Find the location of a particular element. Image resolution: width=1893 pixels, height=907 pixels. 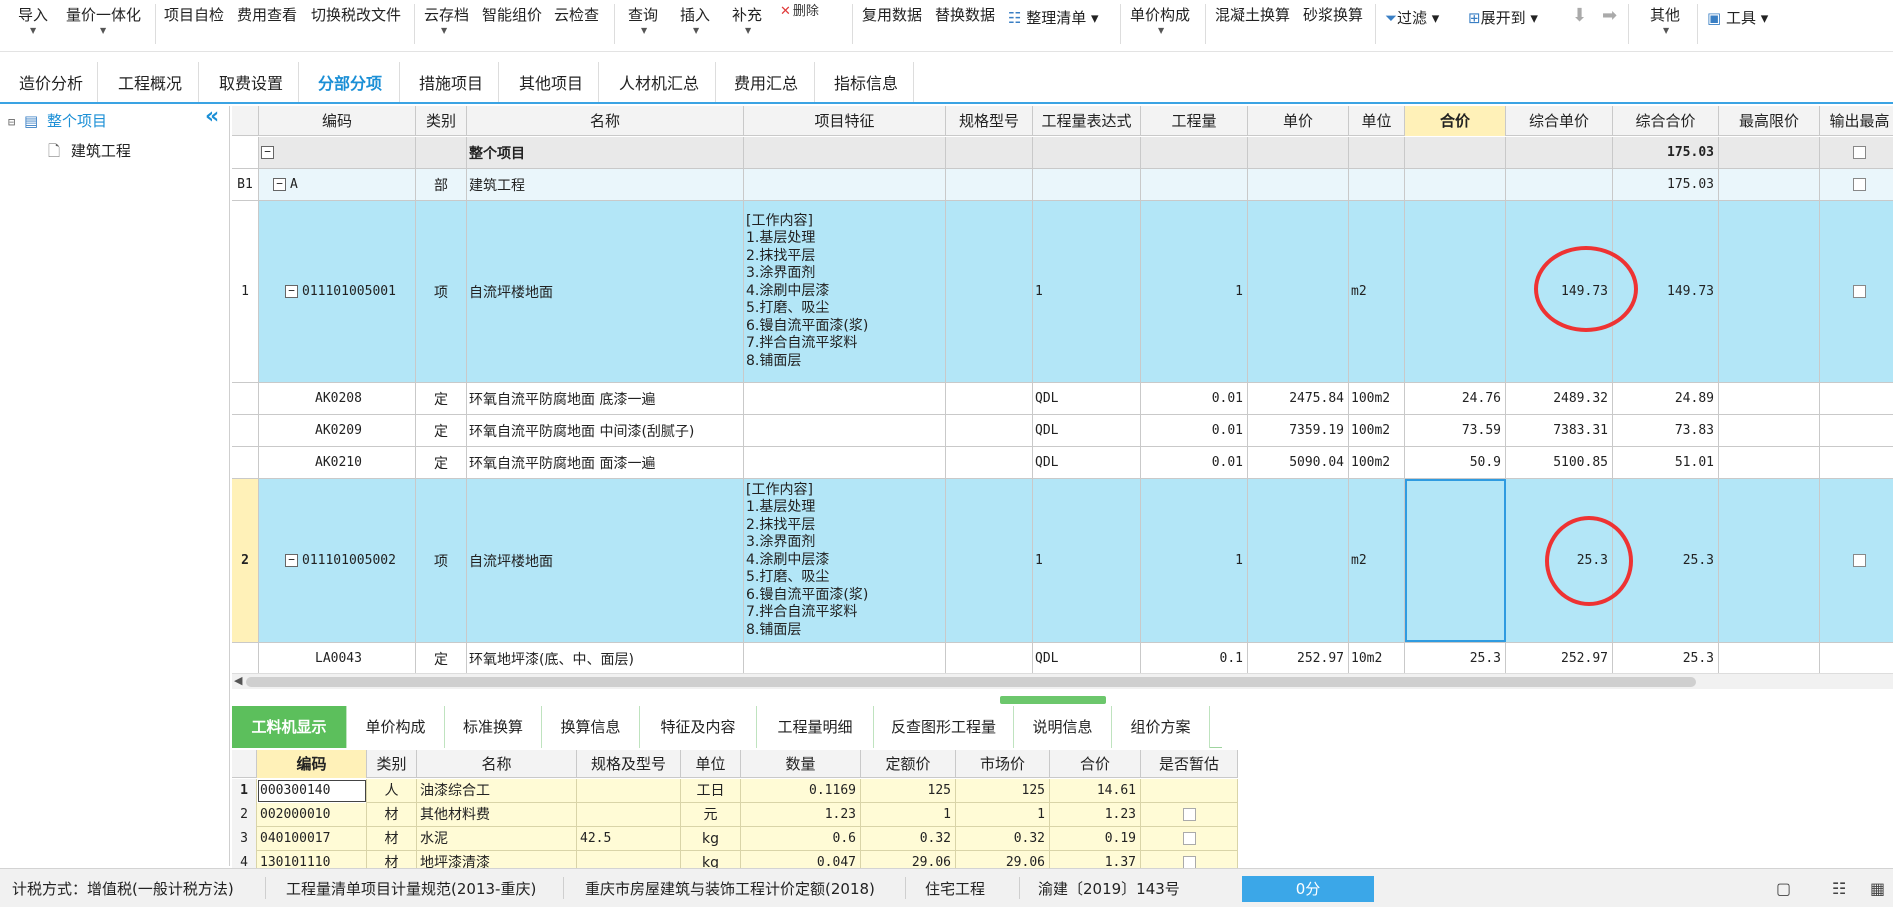

header-max-price: 最高限价 is located at coordinates (1769, 121).